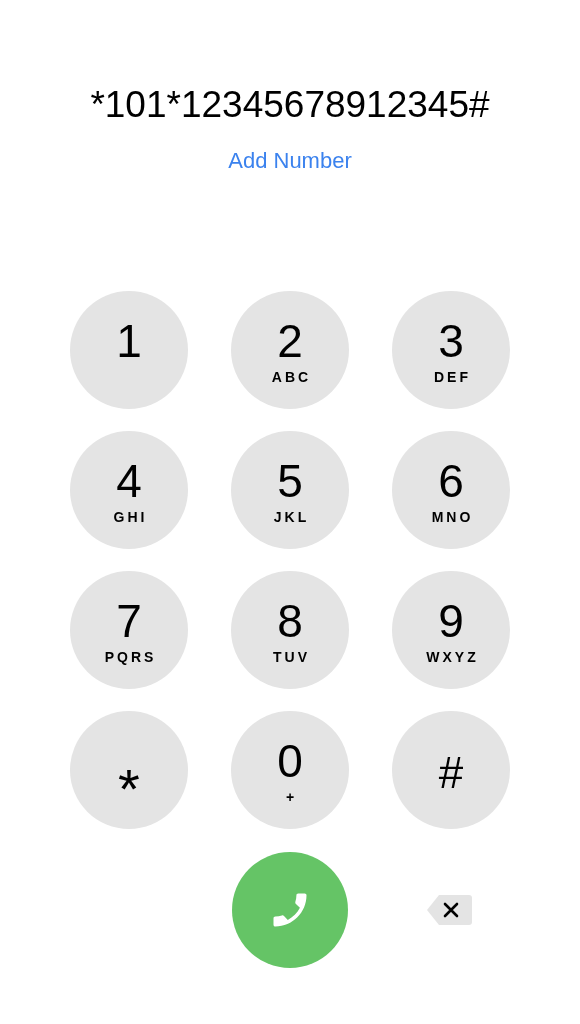  I want to click on keypad-key: #, so click(451, 770).